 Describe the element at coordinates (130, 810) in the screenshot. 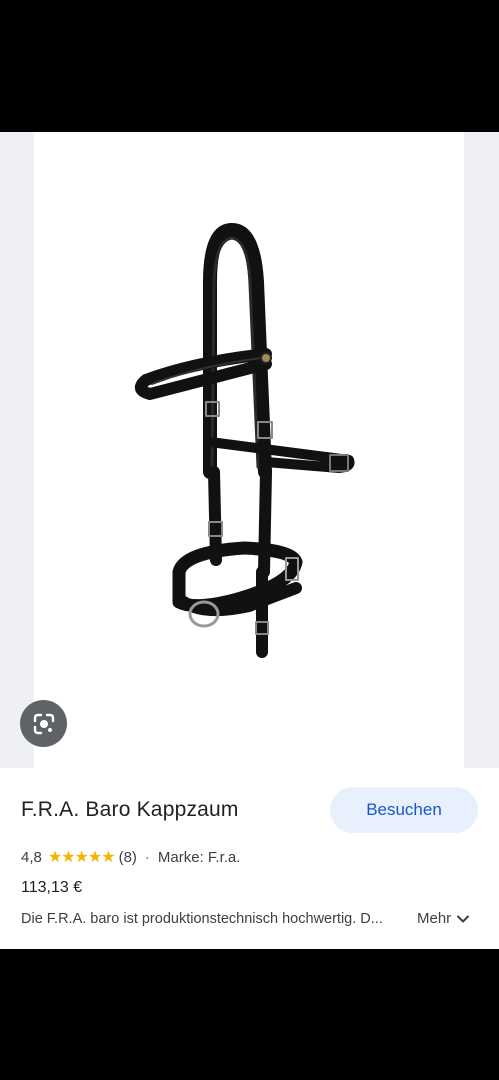

I see `product-title: F.R.A. Baro Kappzaum` at that location.